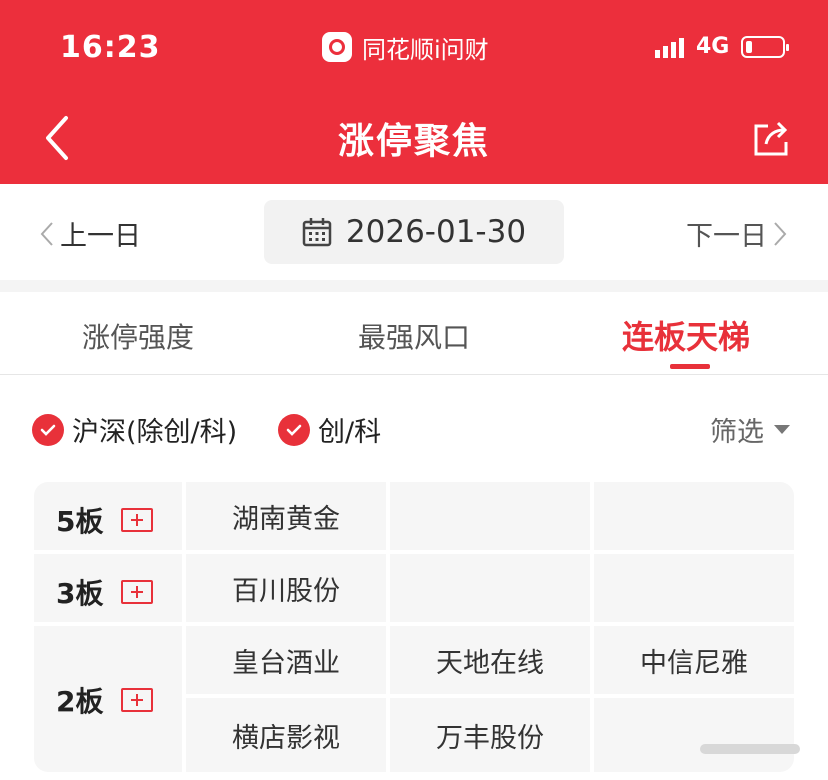 This screenshot has height=780, width=828. I want to click on date-picker: 2026-01-30, so click(414, 232).